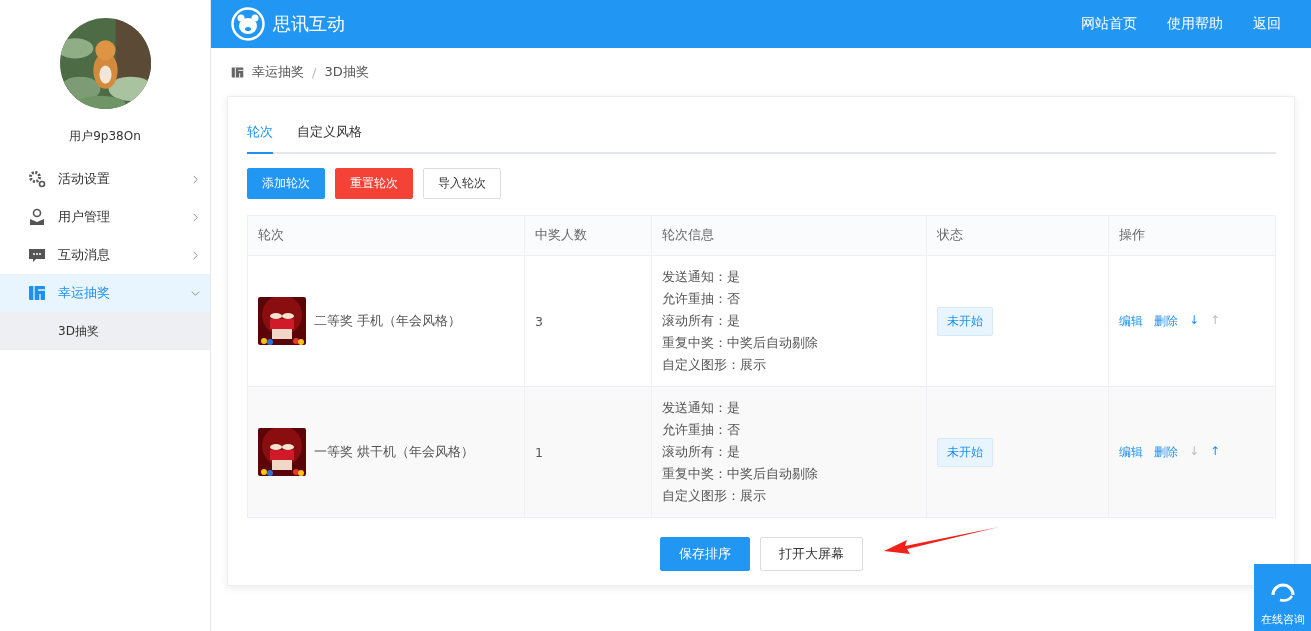 The height and width of the screenshot is (631, 1311). Describe the element at coordinates (286, 183) in the screenshot. I see `toolbar-button: 添加轮次` at that location.